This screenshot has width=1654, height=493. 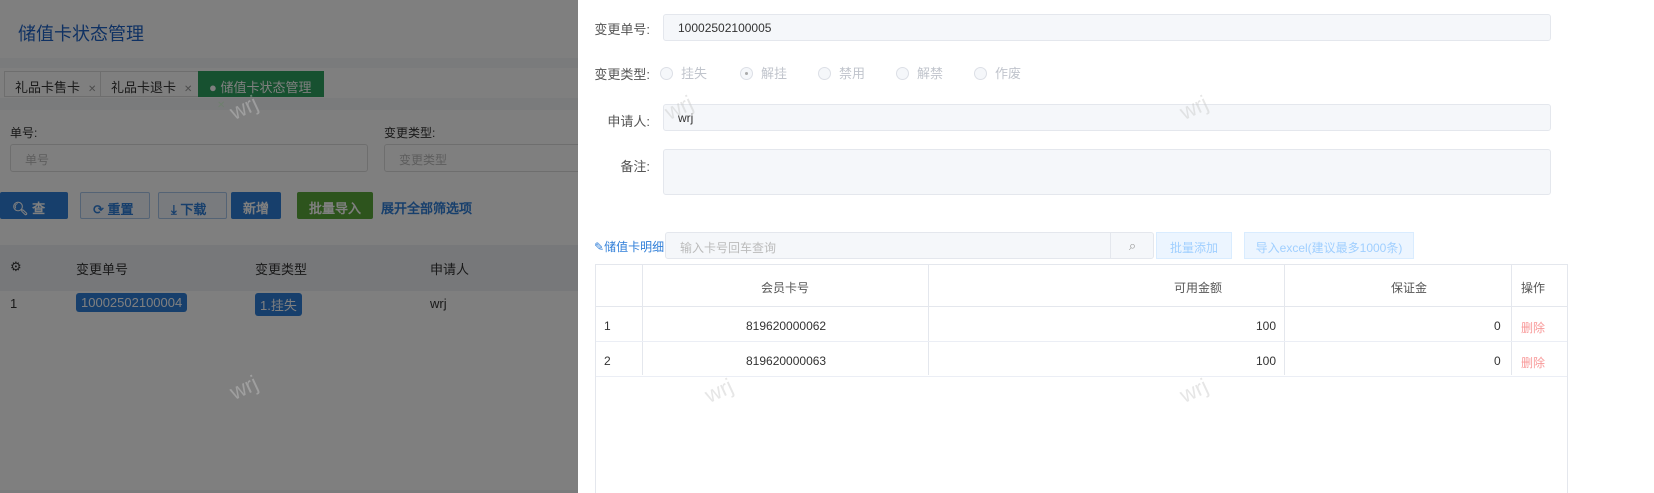 What do you see at coordinates (1329, 245) in the screenshot?
I see `import-excel-button: 导入excel(建议最多1000条)` at bounding box center [1329, 245].